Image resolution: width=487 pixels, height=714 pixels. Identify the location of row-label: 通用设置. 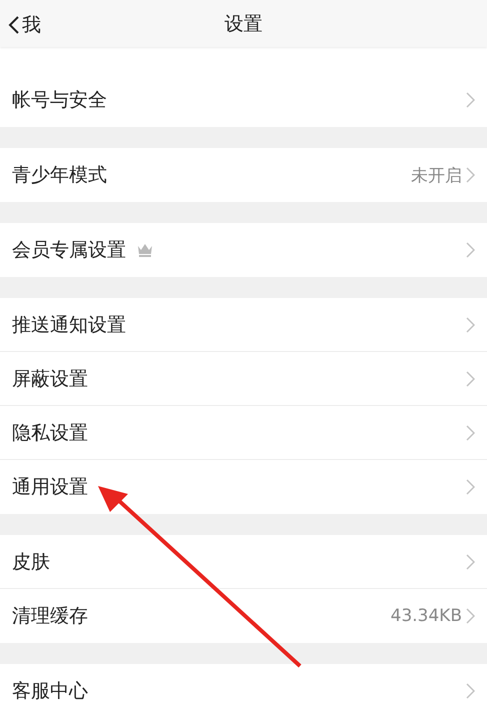
(50, 487).